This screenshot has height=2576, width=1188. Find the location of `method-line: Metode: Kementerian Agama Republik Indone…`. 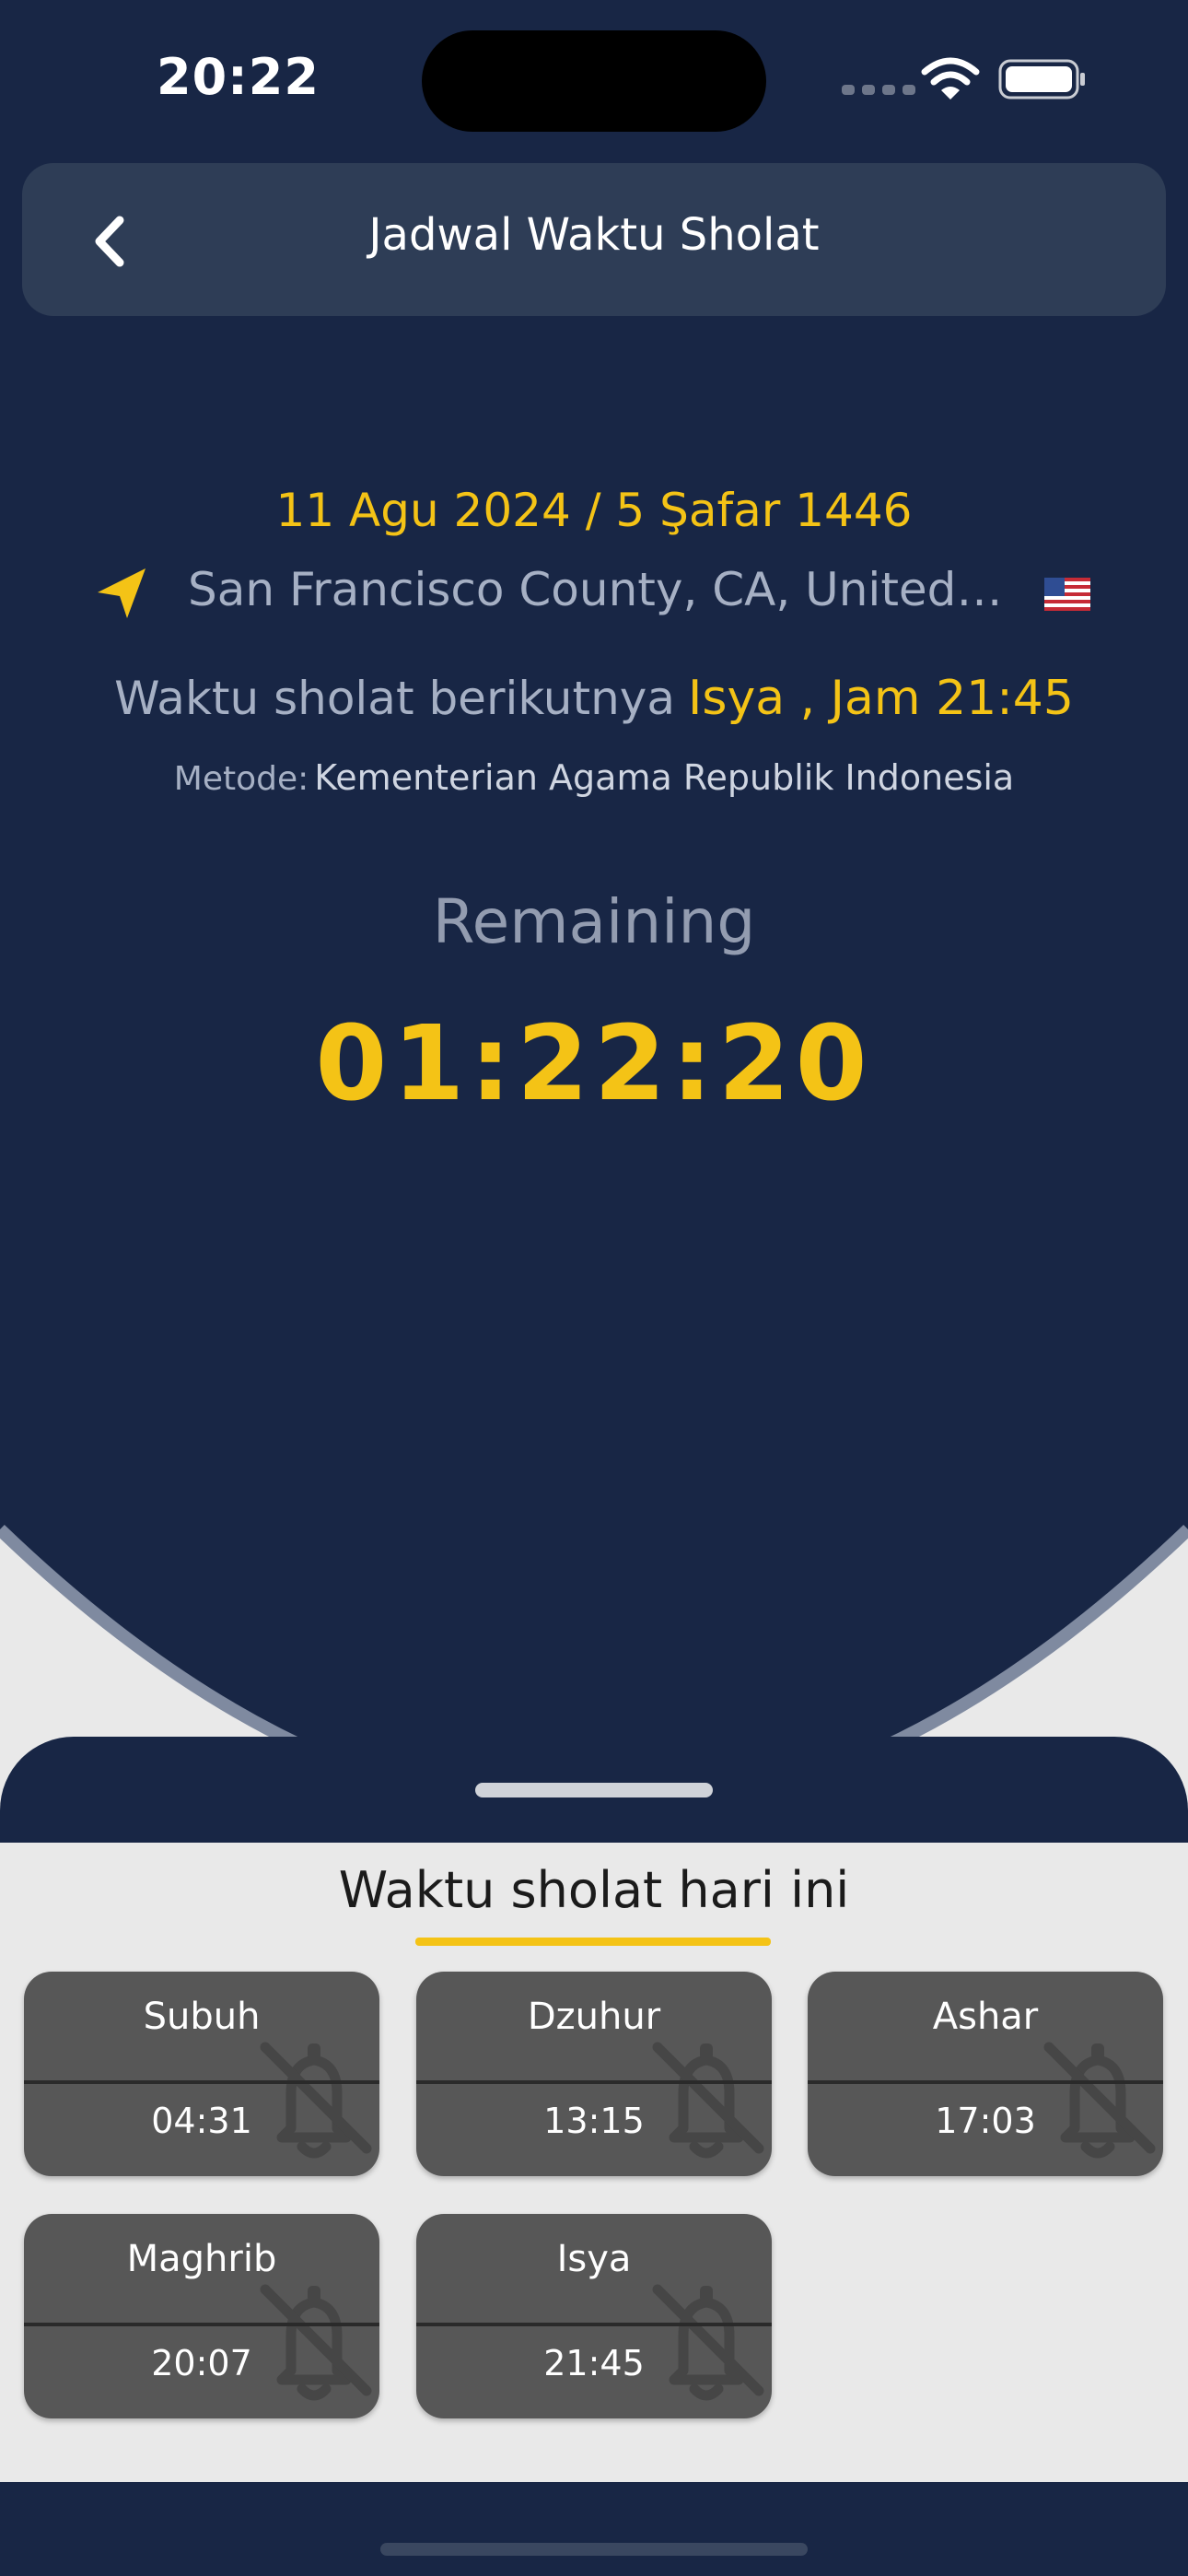

method-line: Metode: Kementerian Agama Republik Indone… is located at coordinates (594, 777).